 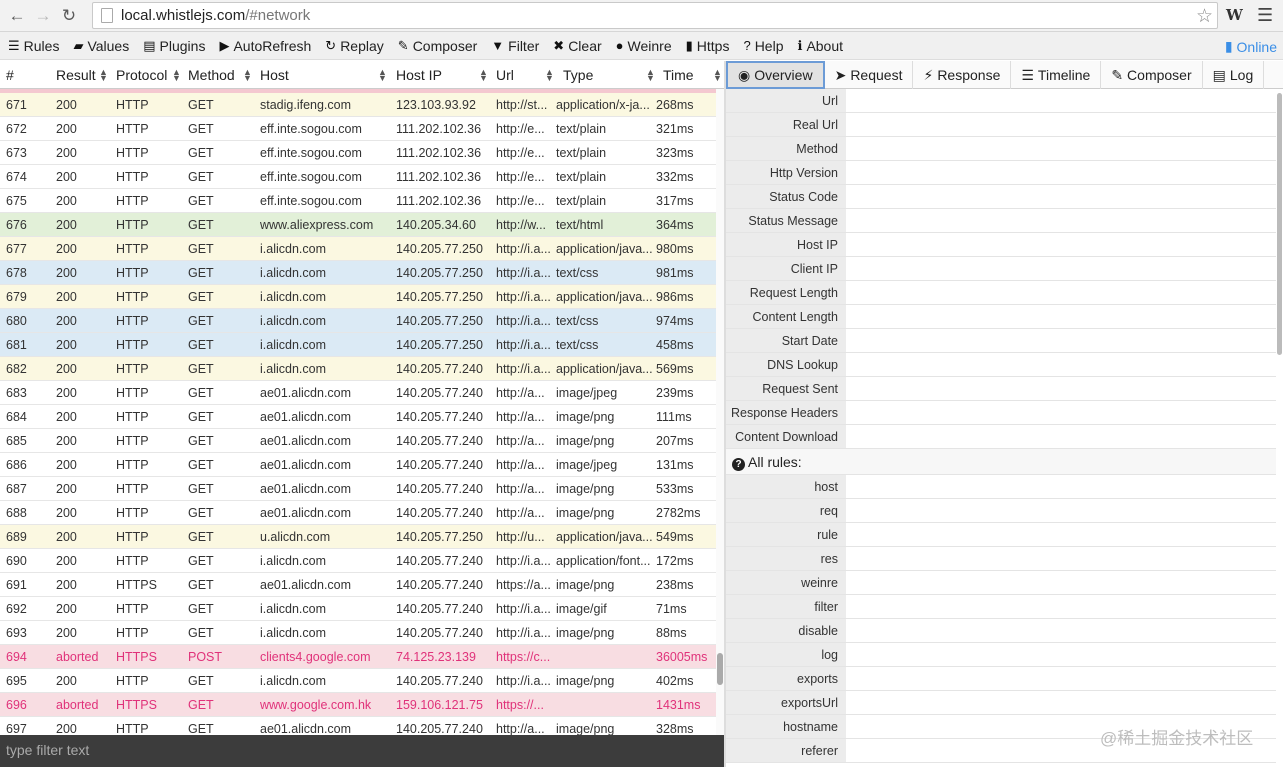 I want to click on forward-icon: →, so click(x=43, y=16).